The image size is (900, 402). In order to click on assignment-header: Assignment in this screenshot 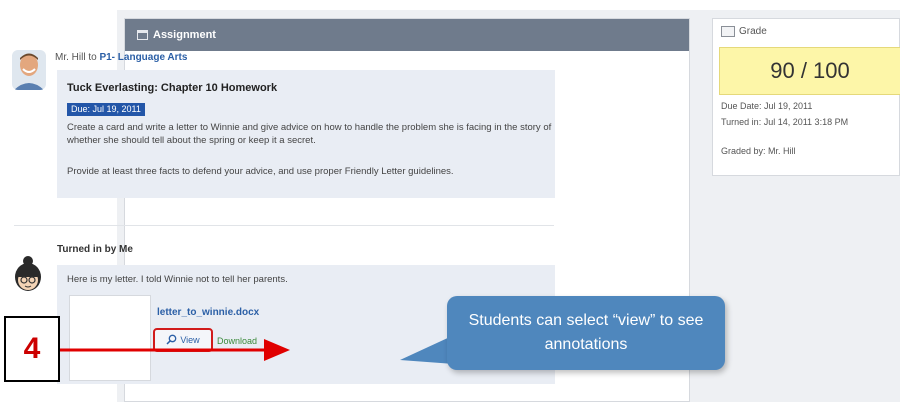, I will do `click(407, 35)`.